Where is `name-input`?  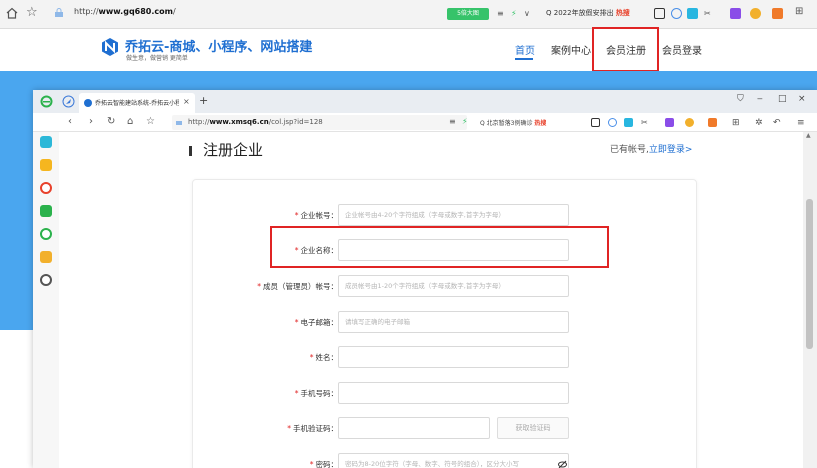
name-input is located at coordinates (453, 357).